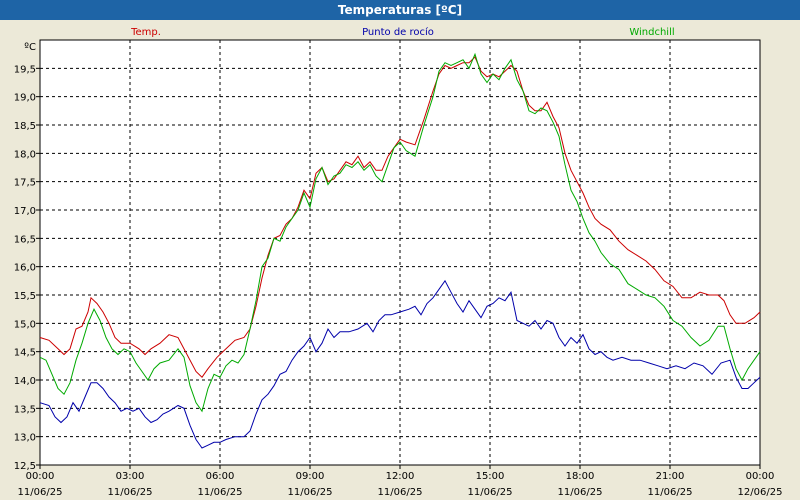 Image resolution: width=800 pixels, height=500 pixels. What do you see at coordinates (398, 32) in the screenshot?
I see `legend-entry-1: Punto de rocío` at bounding box center [398, 32].